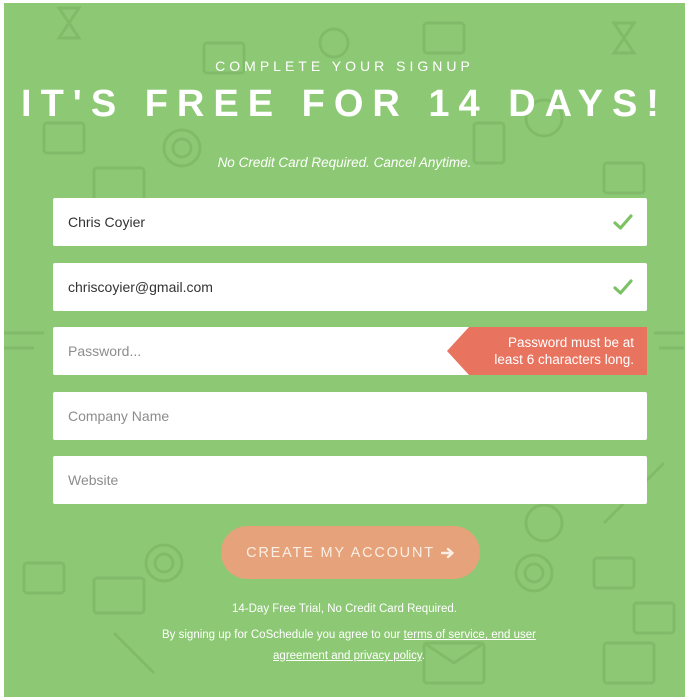 This screenshot has height=699, width=688. I want to click on create-account-label: CREATE MY ACCOUNT, so click(340, 552).